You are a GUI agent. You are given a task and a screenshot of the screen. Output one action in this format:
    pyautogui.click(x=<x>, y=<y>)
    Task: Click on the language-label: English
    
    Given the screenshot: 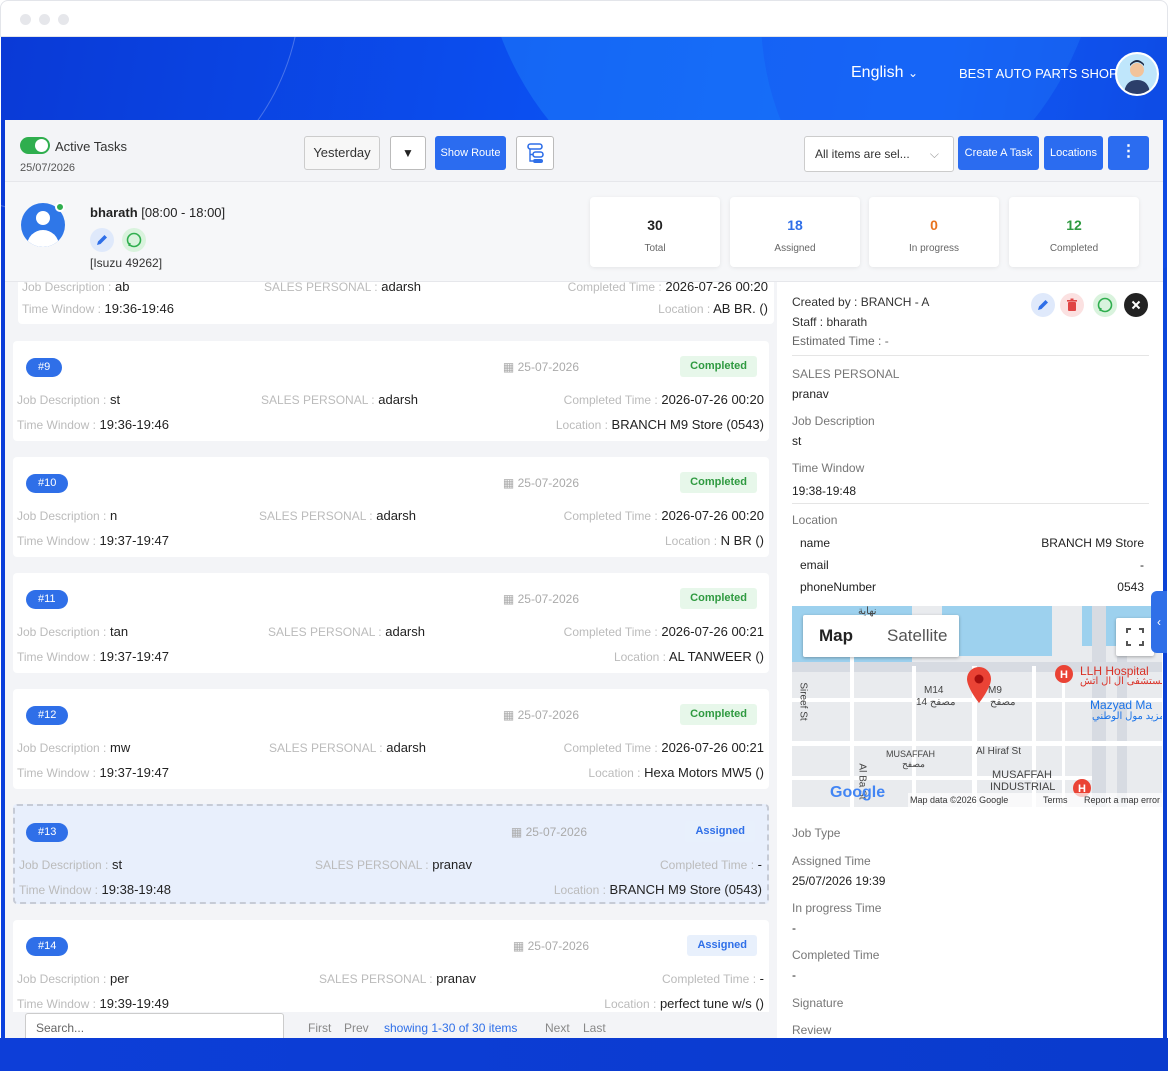 What is the action you would take?
    pyautogui.click(x=877, y=72)
    